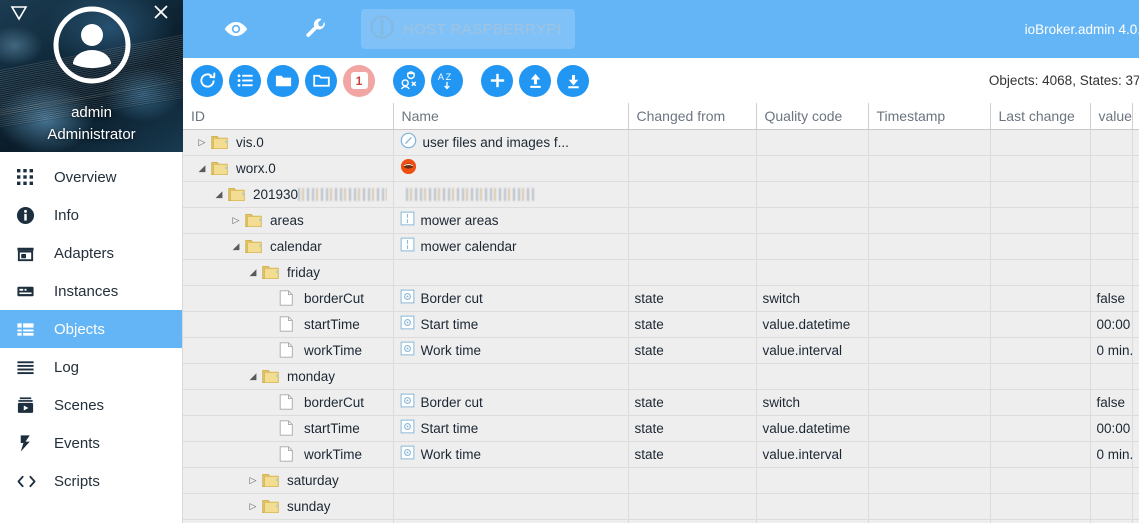 The image size is (1139, 523). What do you see at coordinates (91, 291) in the screenshot?
I see `sidebar-item-instances: Instances` at bounding box center [91, 291].